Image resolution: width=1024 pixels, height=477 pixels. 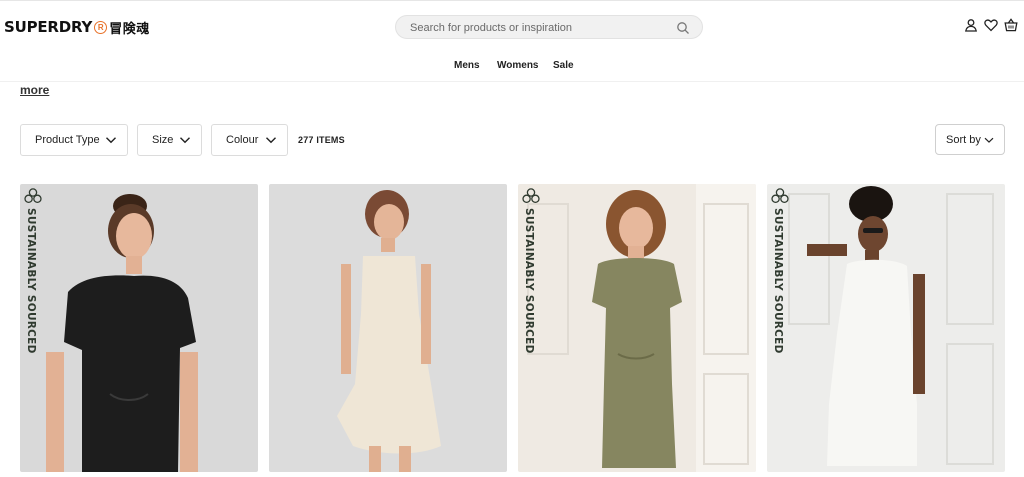 What do you see at coordinates (48, 27) in the screenshot?
I see `logo-wordmark: SUPERDRY` at bounding box center [48, 27].